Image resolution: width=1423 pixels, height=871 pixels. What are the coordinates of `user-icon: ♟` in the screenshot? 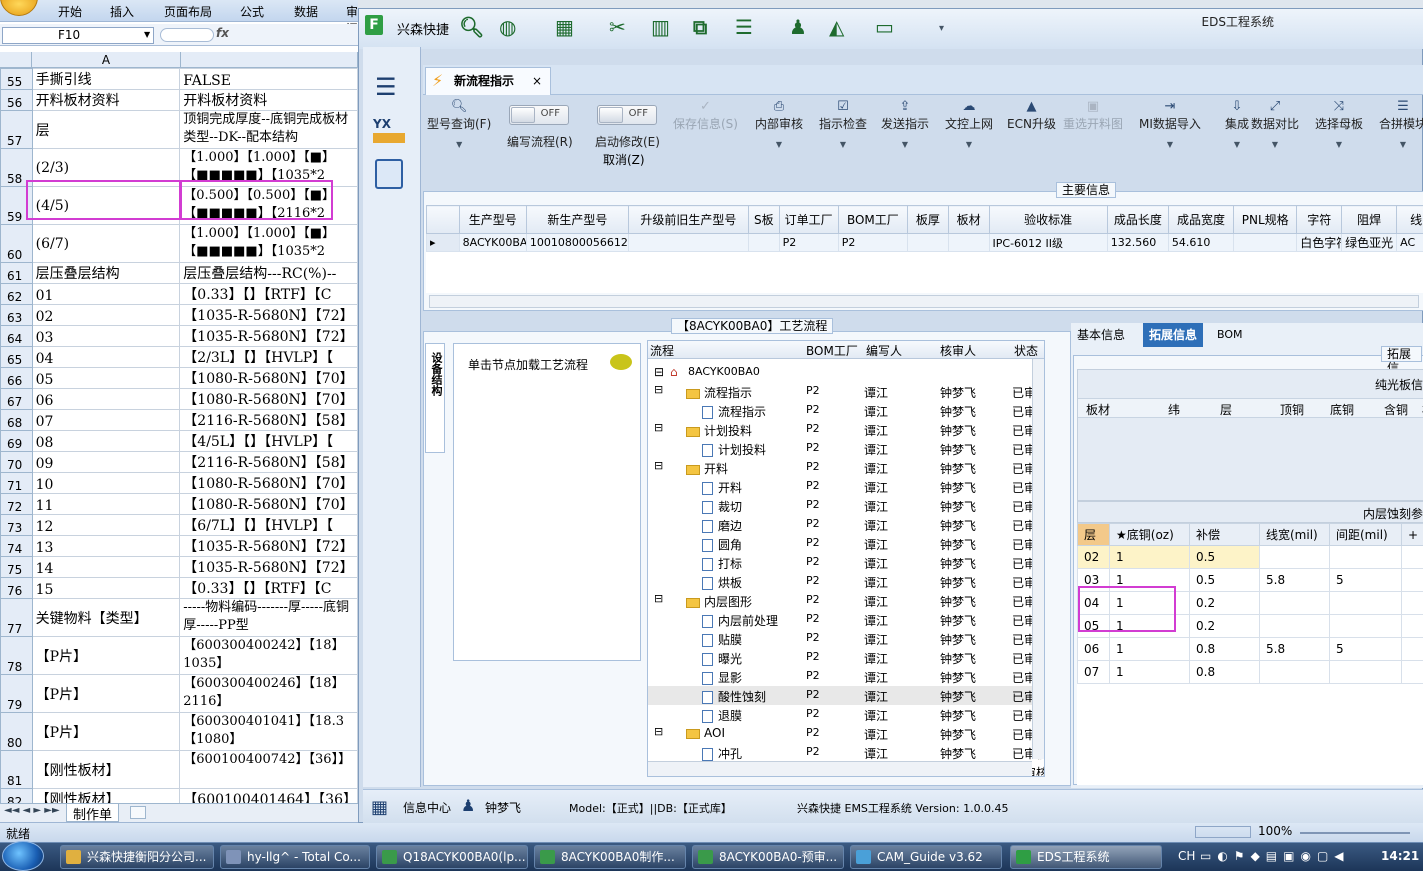 It's located at (798, 27).